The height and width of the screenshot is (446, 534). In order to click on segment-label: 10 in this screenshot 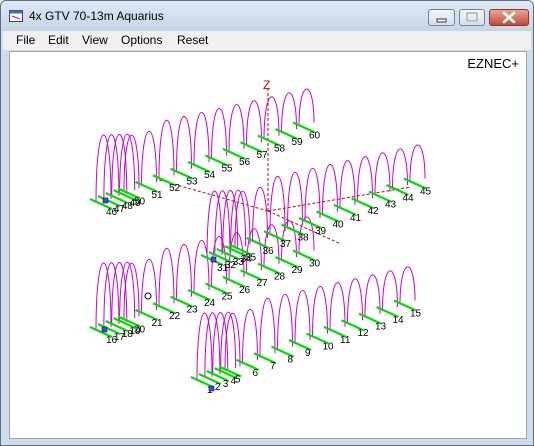, I will do `click(329, 346)`.